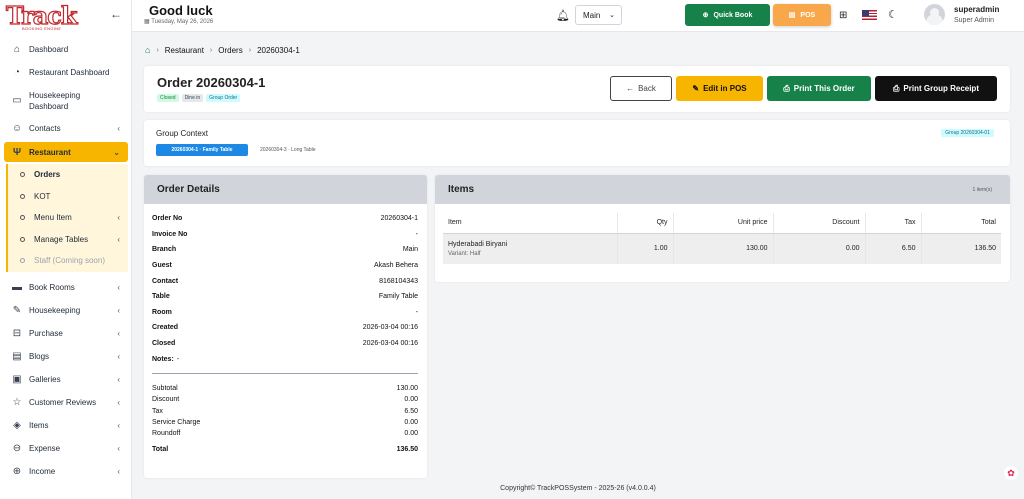  What do you see at coordinates (416, 312) in the screenshot?
I see `detail-value: -` at bounding box center [416, 312].